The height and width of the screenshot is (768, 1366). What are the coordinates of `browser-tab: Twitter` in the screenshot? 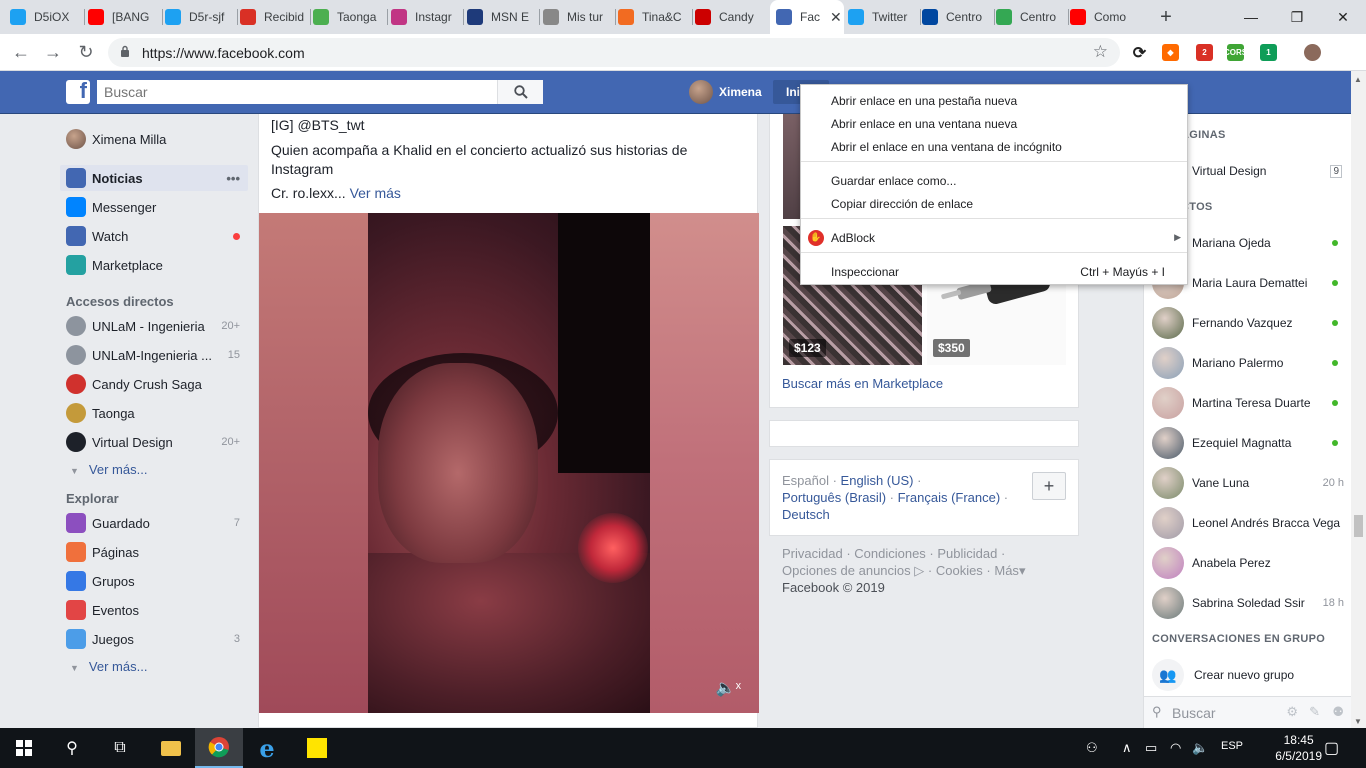 It's located at (883, 17).